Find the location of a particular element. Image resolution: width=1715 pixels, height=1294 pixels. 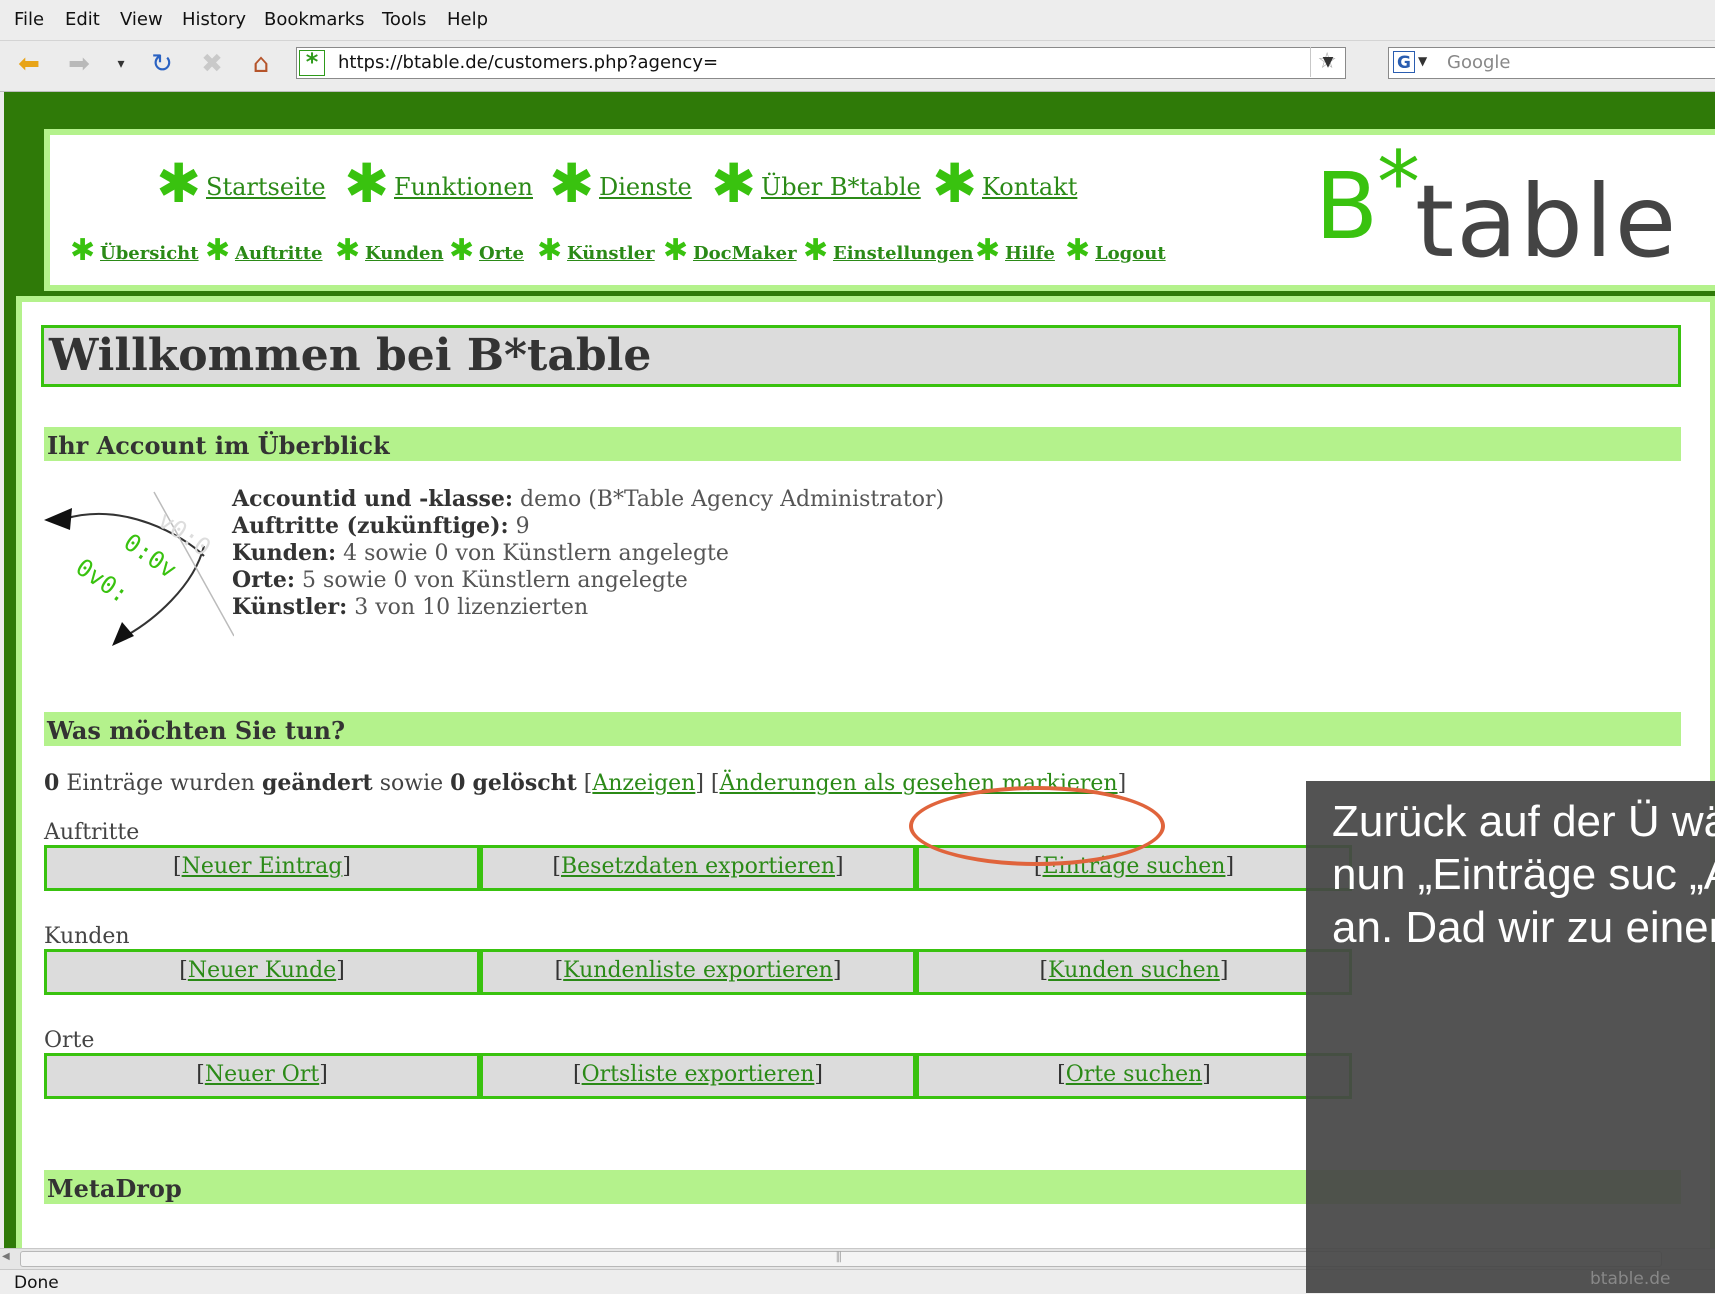

reload-icon: ↻ is located at coordinates (162, 64).